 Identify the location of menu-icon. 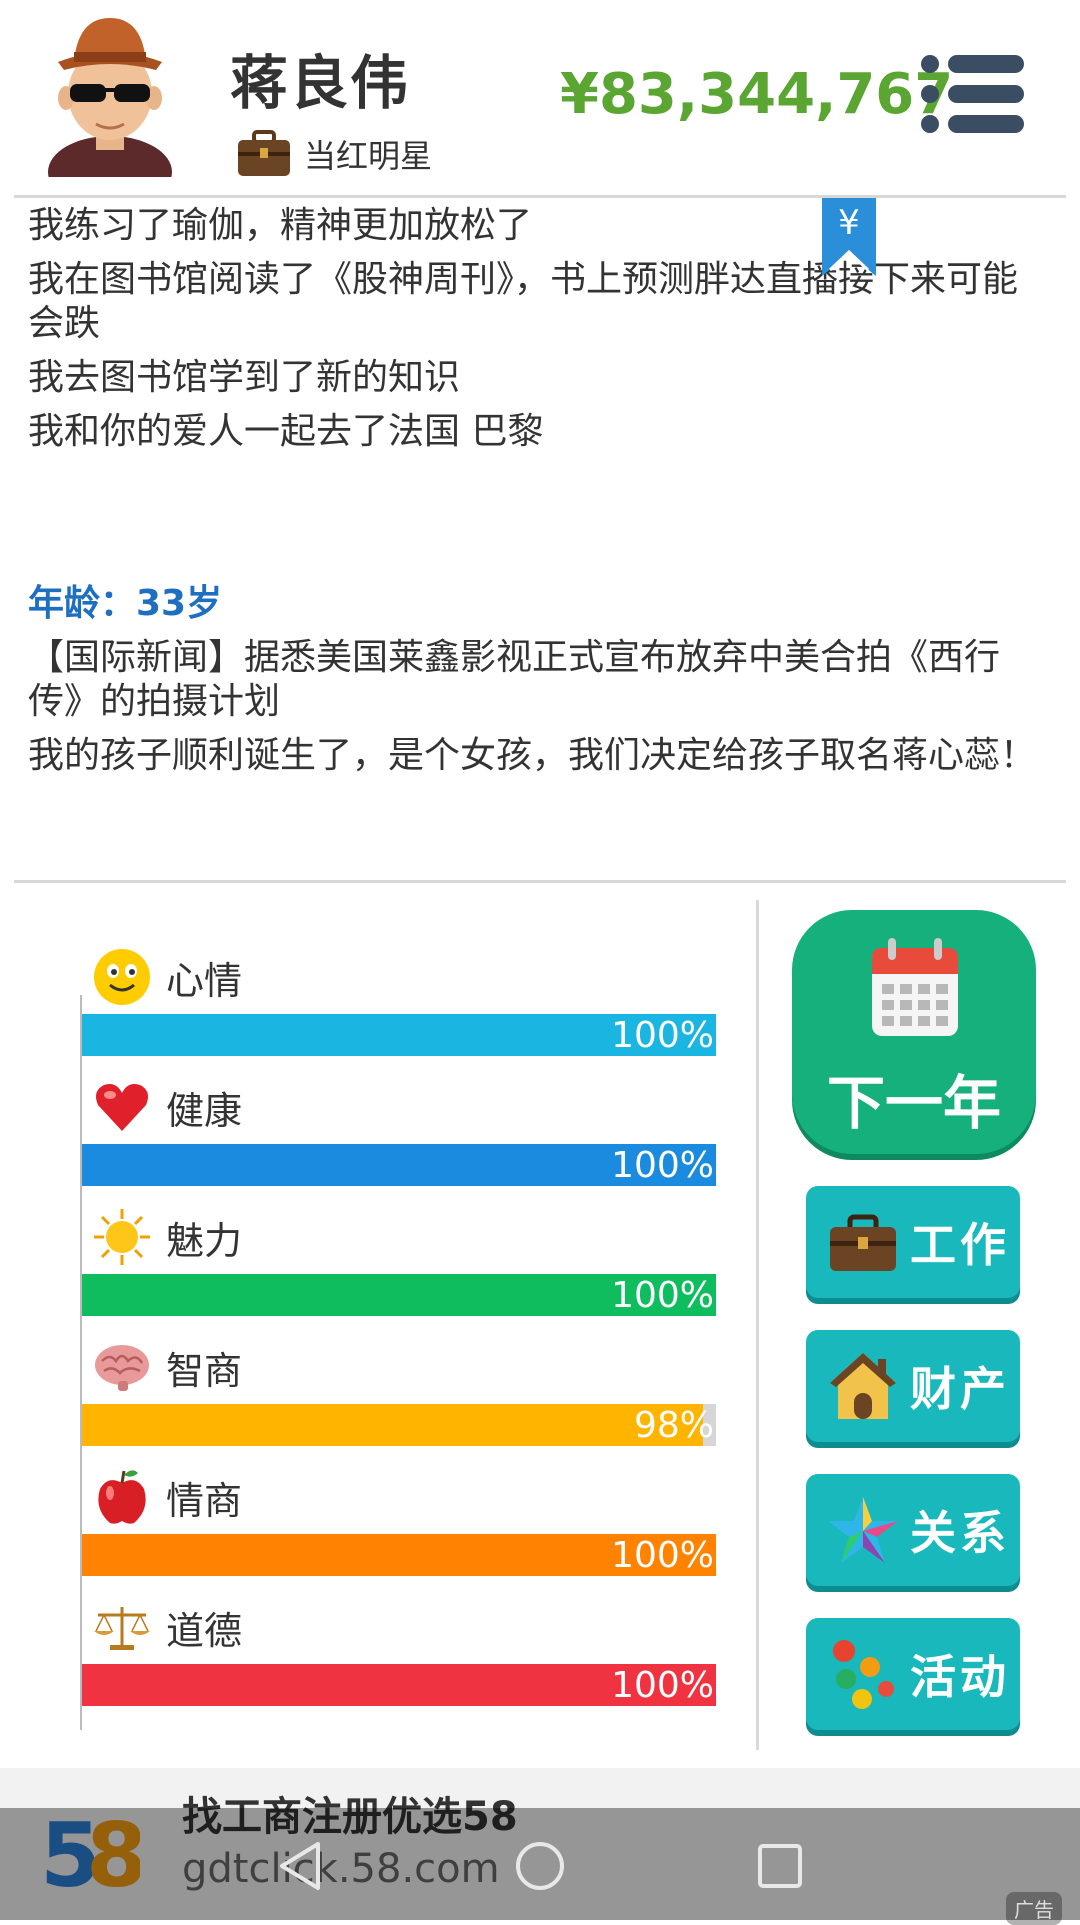
(973, 94).